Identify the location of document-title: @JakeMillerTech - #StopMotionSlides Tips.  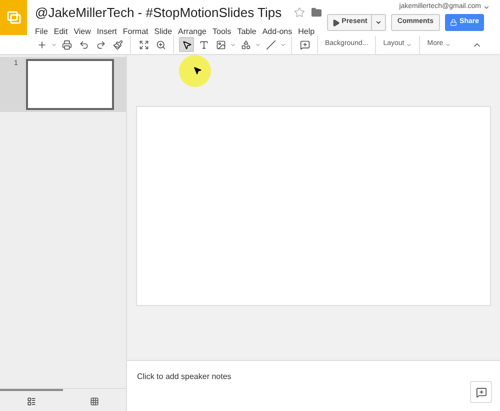
(158, 12).